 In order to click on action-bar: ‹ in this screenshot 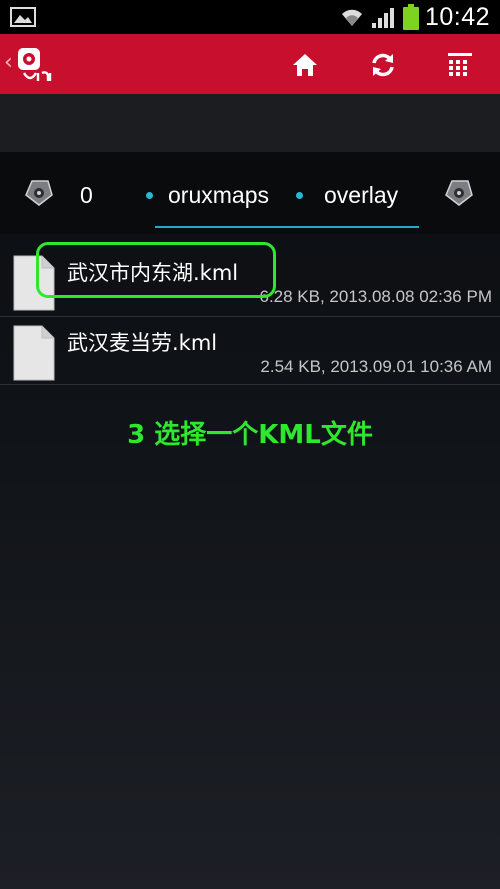, I will do `click(250, 64)`.